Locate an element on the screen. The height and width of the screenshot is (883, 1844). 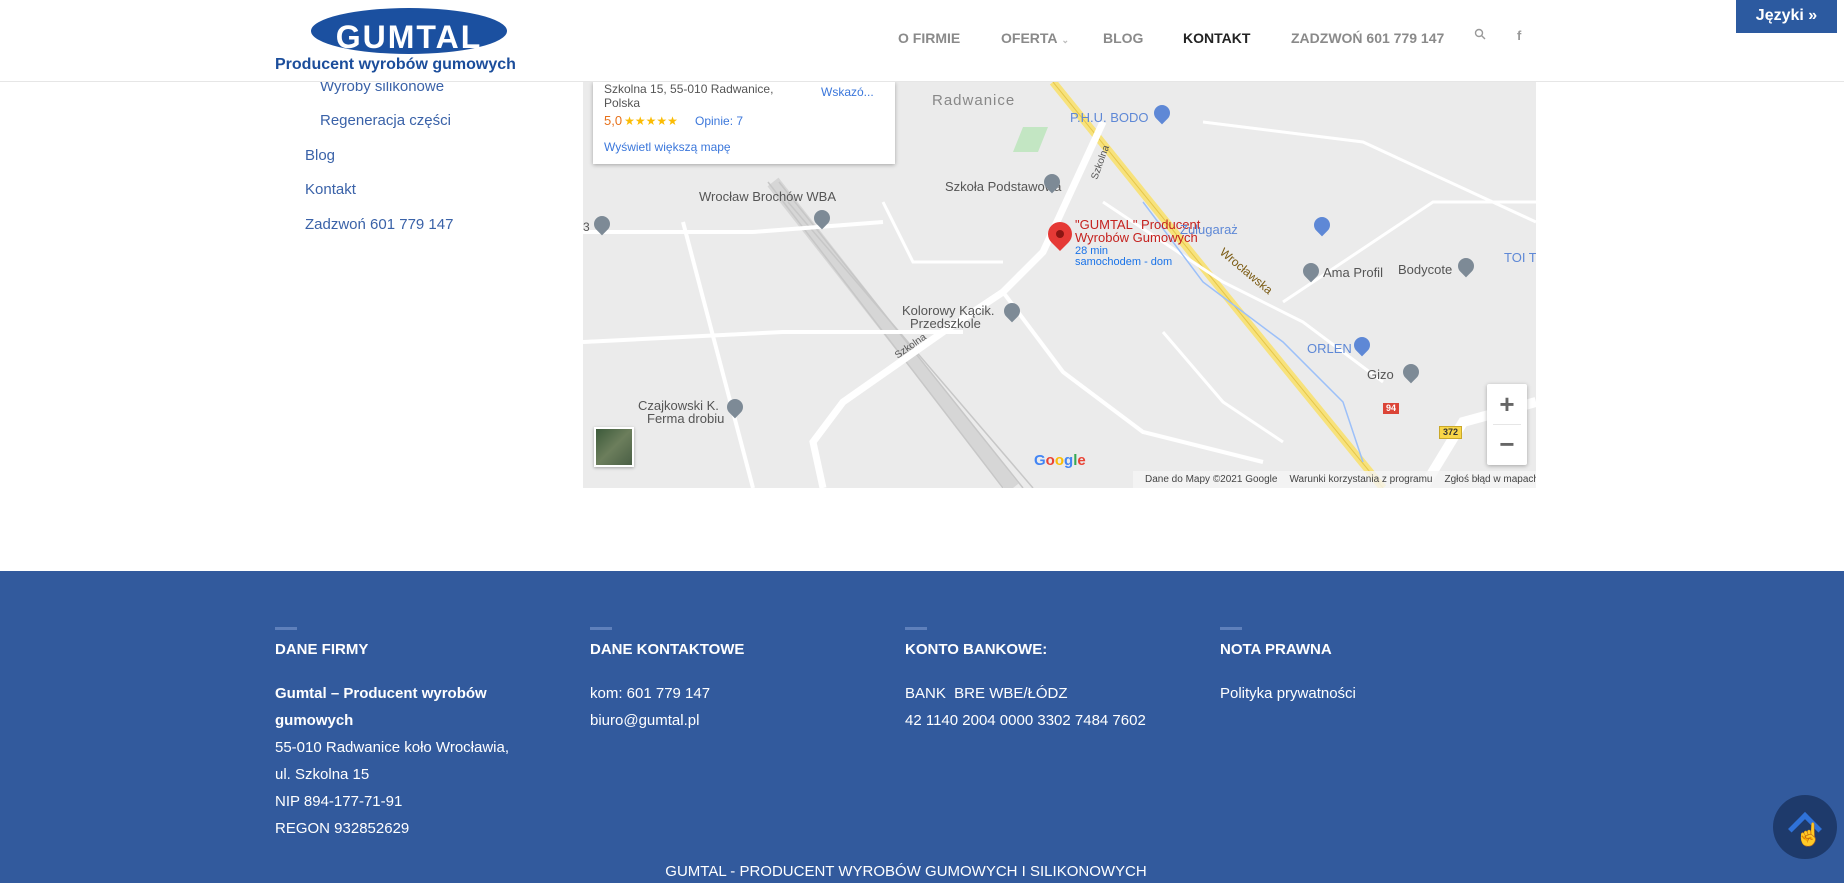
footer-company-name-2: gumowych is located at coordinates (314, 720).